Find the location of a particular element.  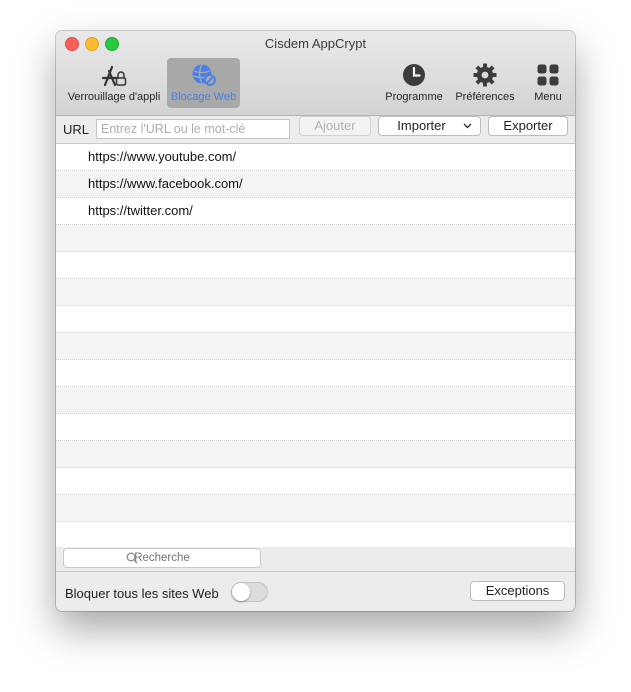

list-item: https://www.facebook.com/ is located at coordinates (315, 184).